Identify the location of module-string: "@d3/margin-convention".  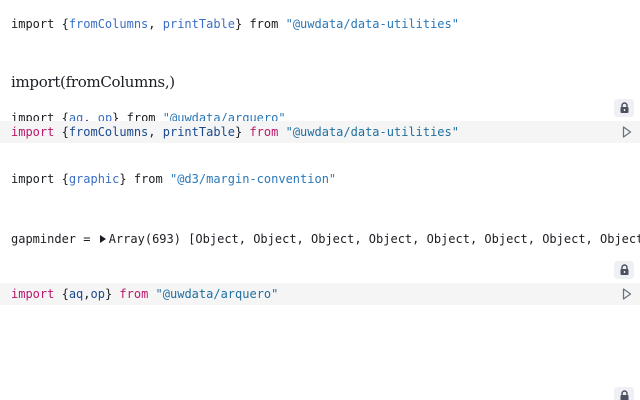
(253, 179).